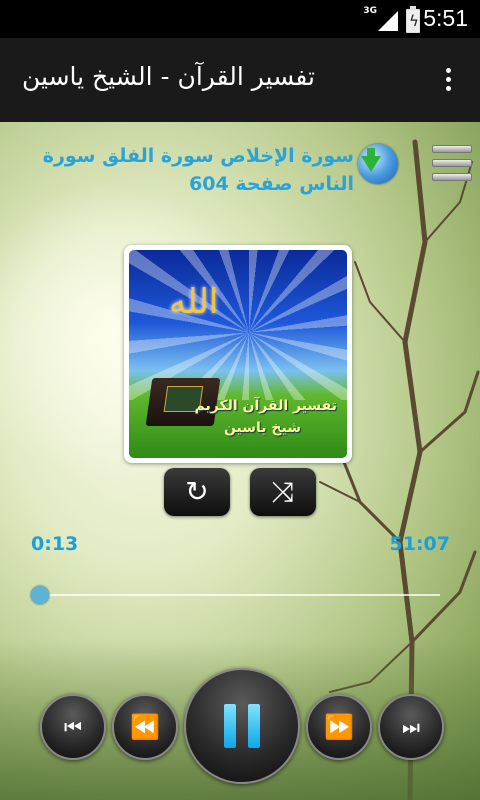 The height and width of the screenshot is (800, 480). What do you see at coordinates (169, 76) in the screenshot?
I see `app-title: تفسير القرآن - الشيخ ياسين` at bounding box center [169, 76].